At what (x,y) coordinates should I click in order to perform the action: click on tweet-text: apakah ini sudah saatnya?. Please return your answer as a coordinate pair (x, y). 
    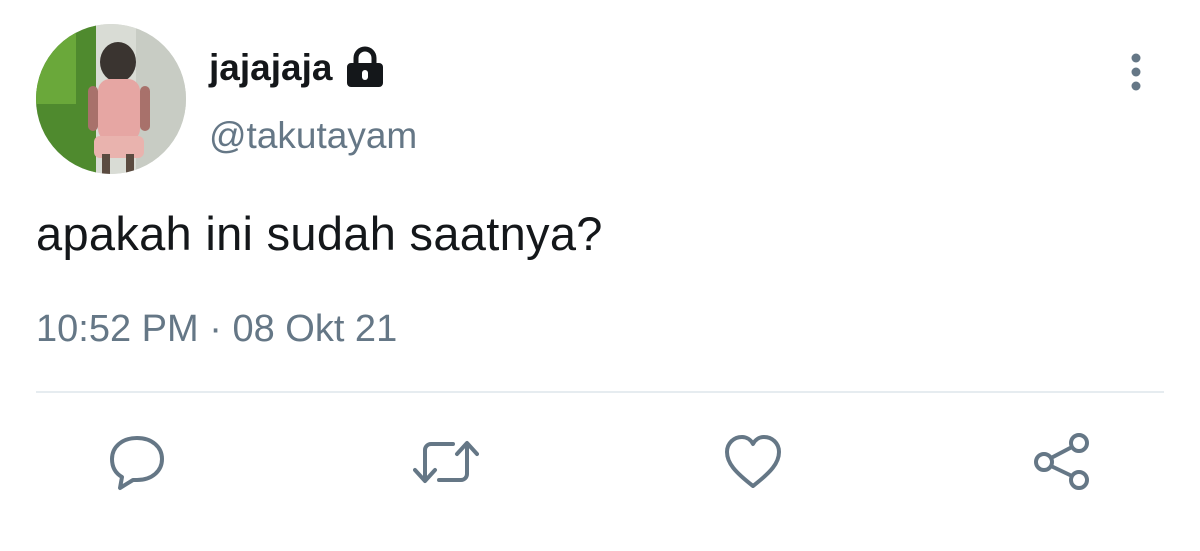
    Looking at the image, I should click on (319, 233).